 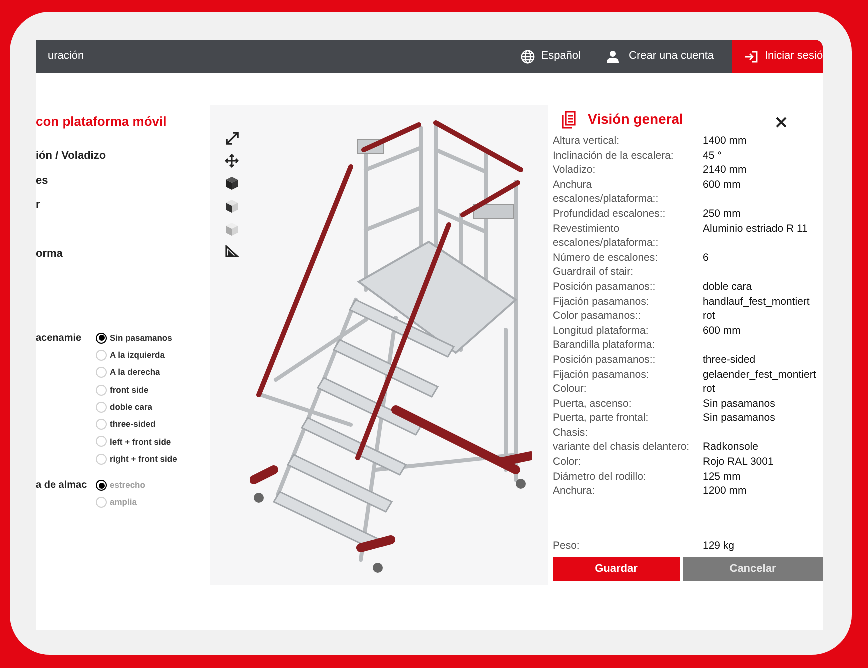 What do you see at coordinates (606, 258) in the screenshot?
I see `overview-label: Número de escalones:` at bounding box center [606, 258].